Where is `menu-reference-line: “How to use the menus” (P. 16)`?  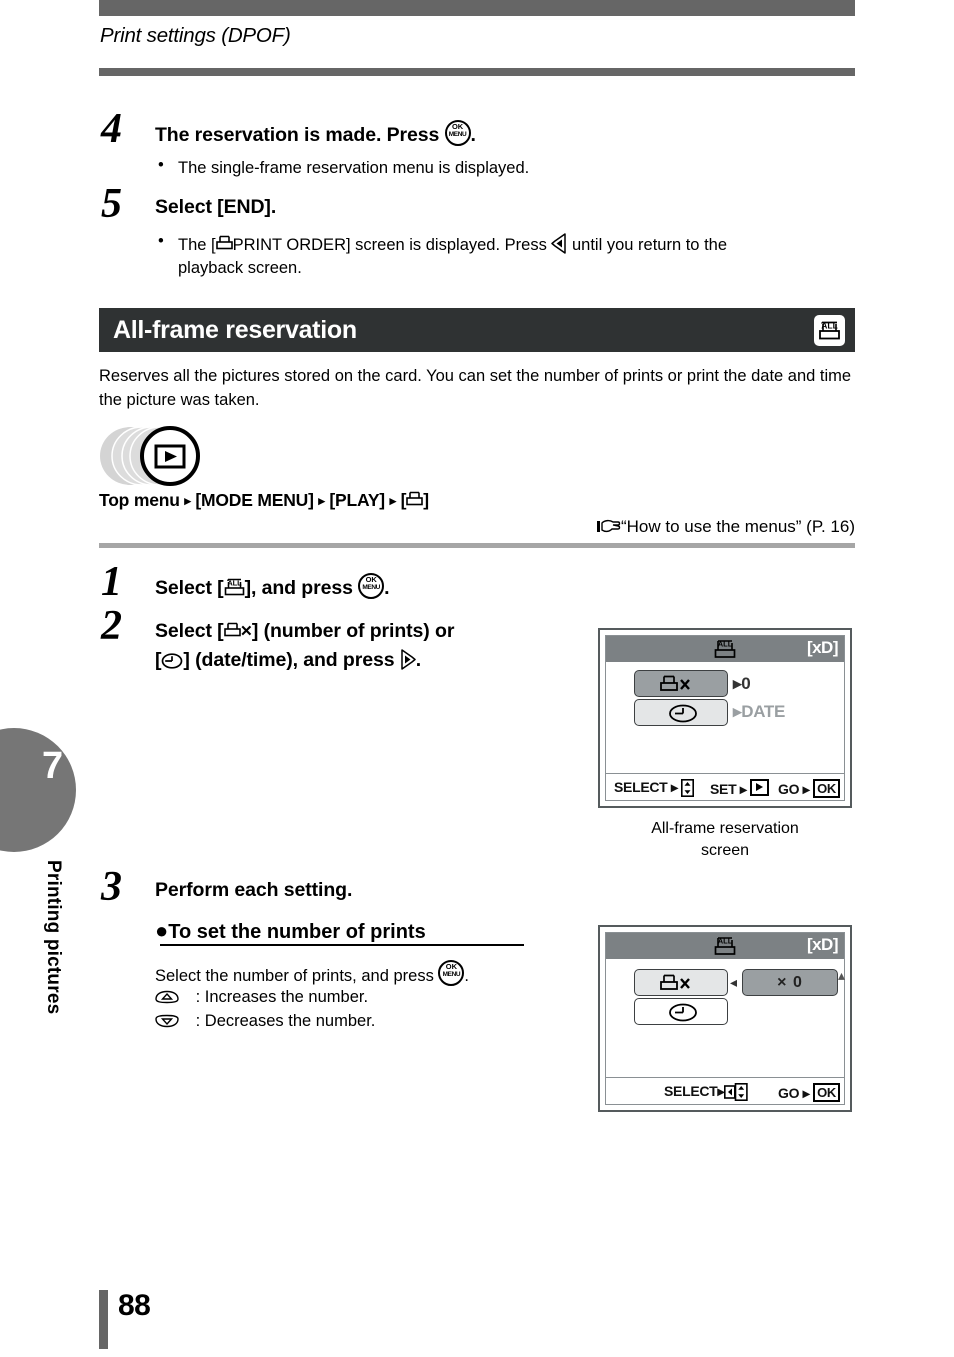 menu-reference-line: “How to use the menus” (P. 16) is located at coordinates (725, 527).